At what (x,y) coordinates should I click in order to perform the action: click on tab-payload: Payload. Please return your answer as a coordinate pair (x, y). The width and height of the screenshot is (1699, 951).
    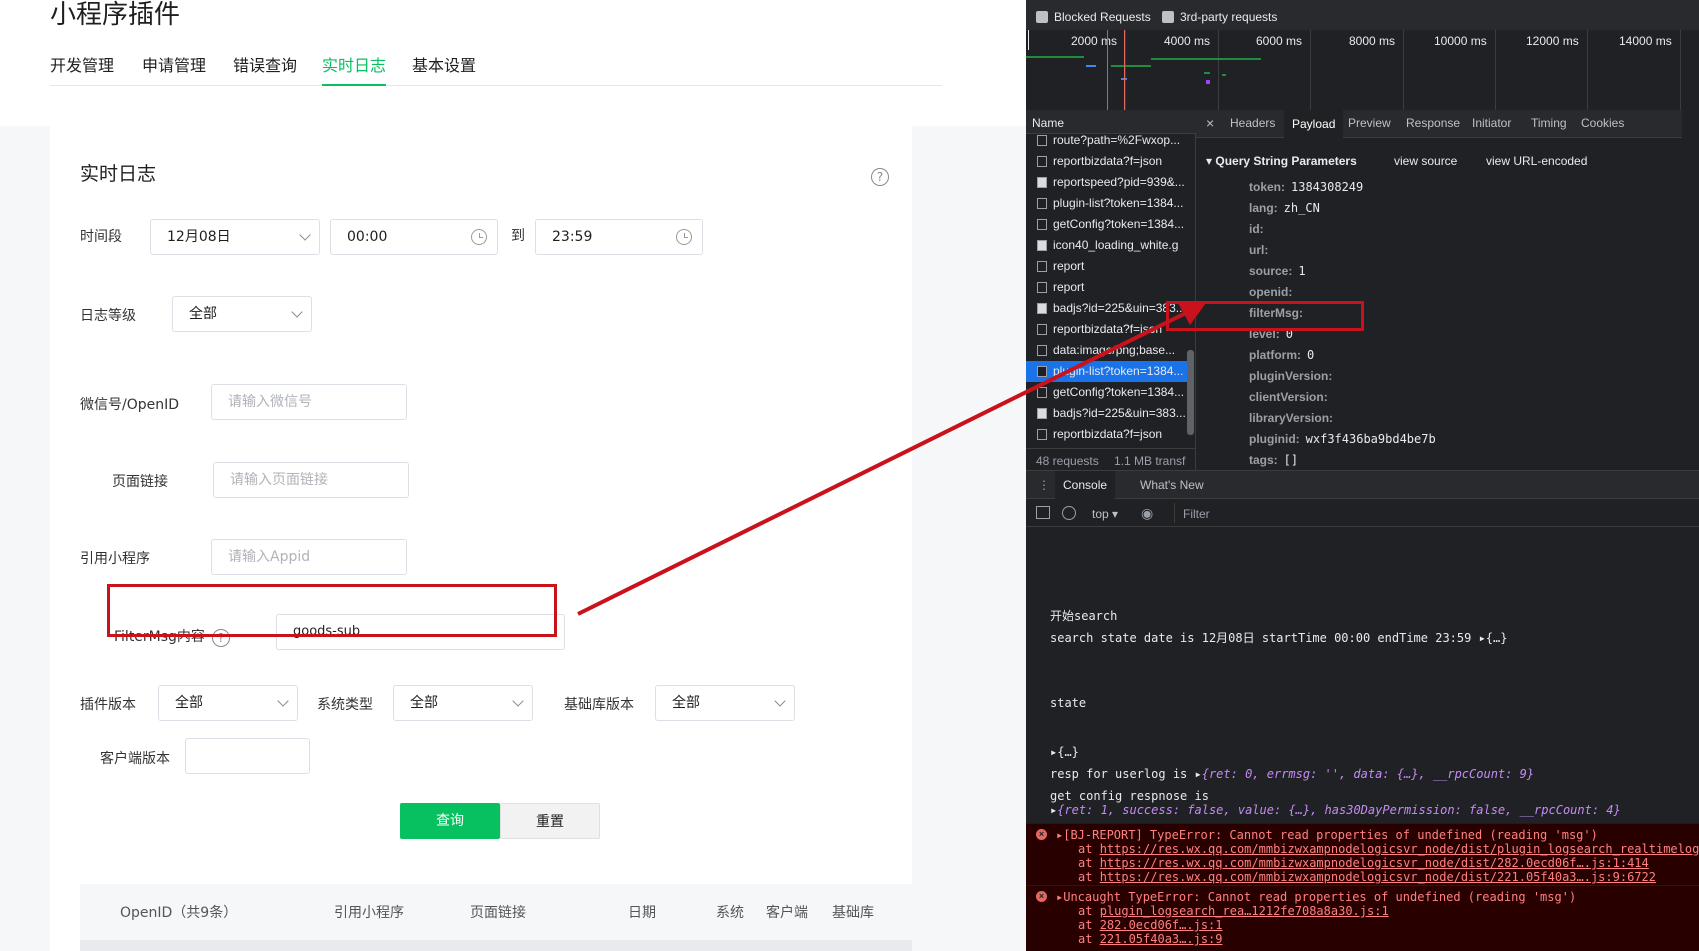
    Looking at the image, I should click on (1314, 124).